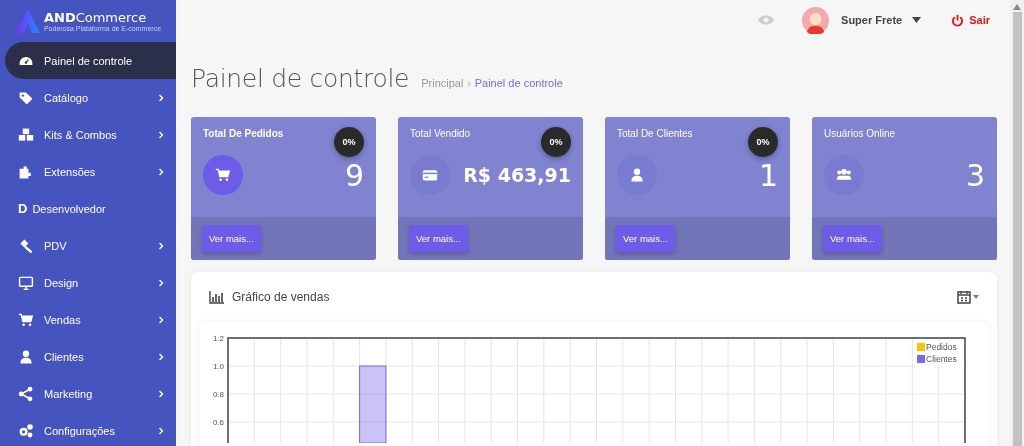  Describe the element at coordinates (88, 97) in the screenshot. I see `sidebar-item: Catálogo` at that location.